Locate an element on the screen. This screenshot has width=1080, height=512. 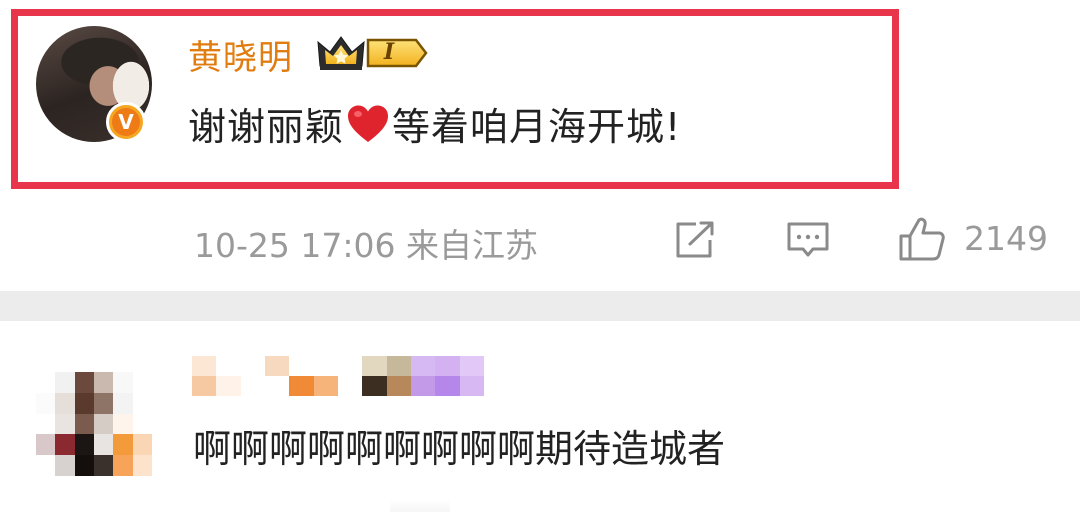
comment-text-part2: 等着咱月海开城! is located at coordinates (537, 127).